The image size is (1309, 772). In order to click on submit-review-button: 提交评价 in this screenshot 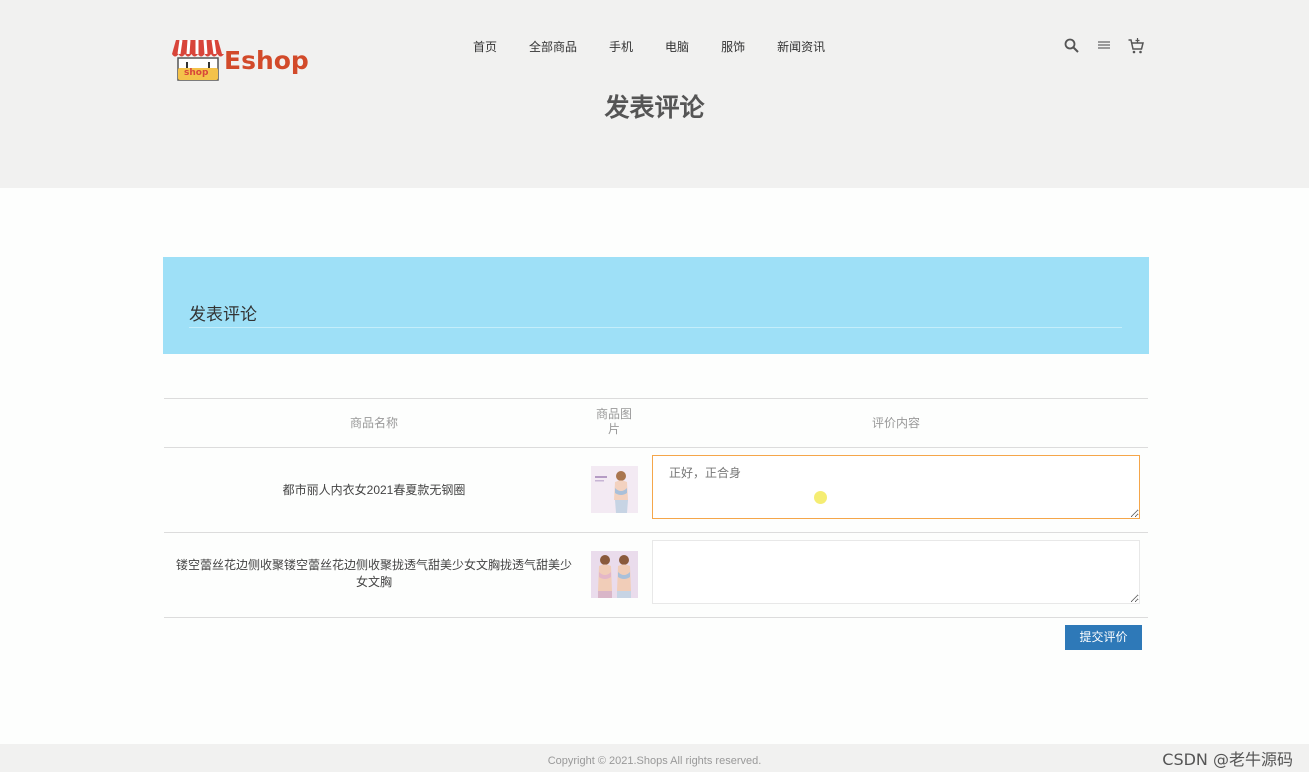, I will do `click(1103, 637)`.